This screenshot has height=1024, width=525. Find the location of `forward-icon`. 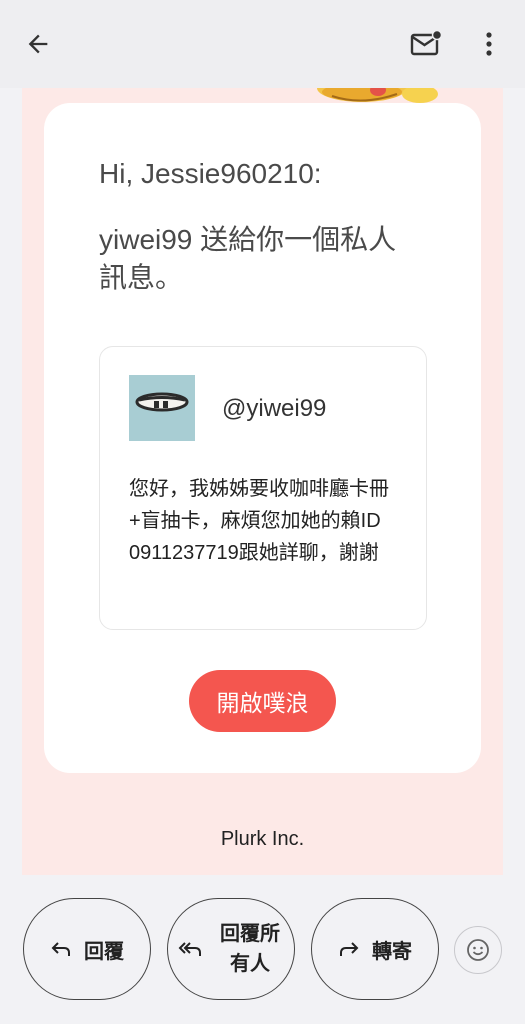

forward-icon is located at coordinates (349, 949).